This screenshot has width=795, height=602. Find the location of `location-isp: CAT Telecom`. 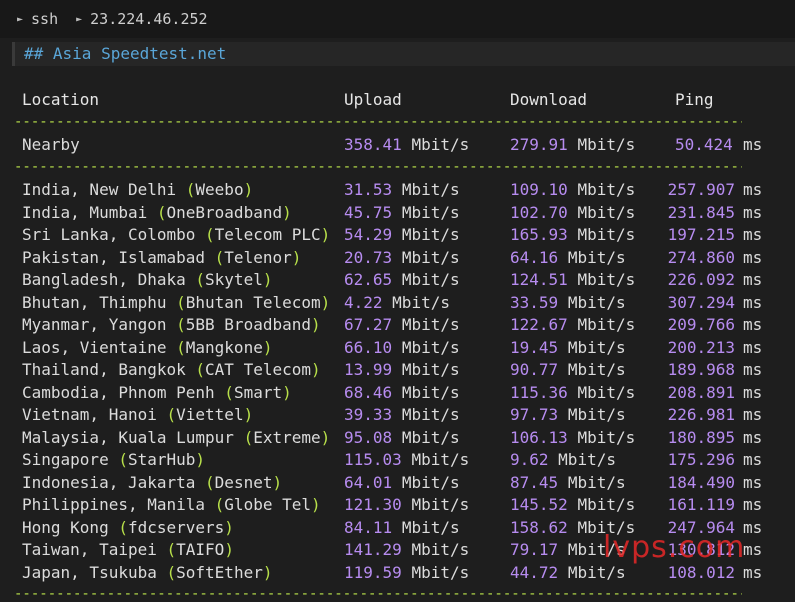

location-isp: CAT Telecom is located at coordinates (258, 369).